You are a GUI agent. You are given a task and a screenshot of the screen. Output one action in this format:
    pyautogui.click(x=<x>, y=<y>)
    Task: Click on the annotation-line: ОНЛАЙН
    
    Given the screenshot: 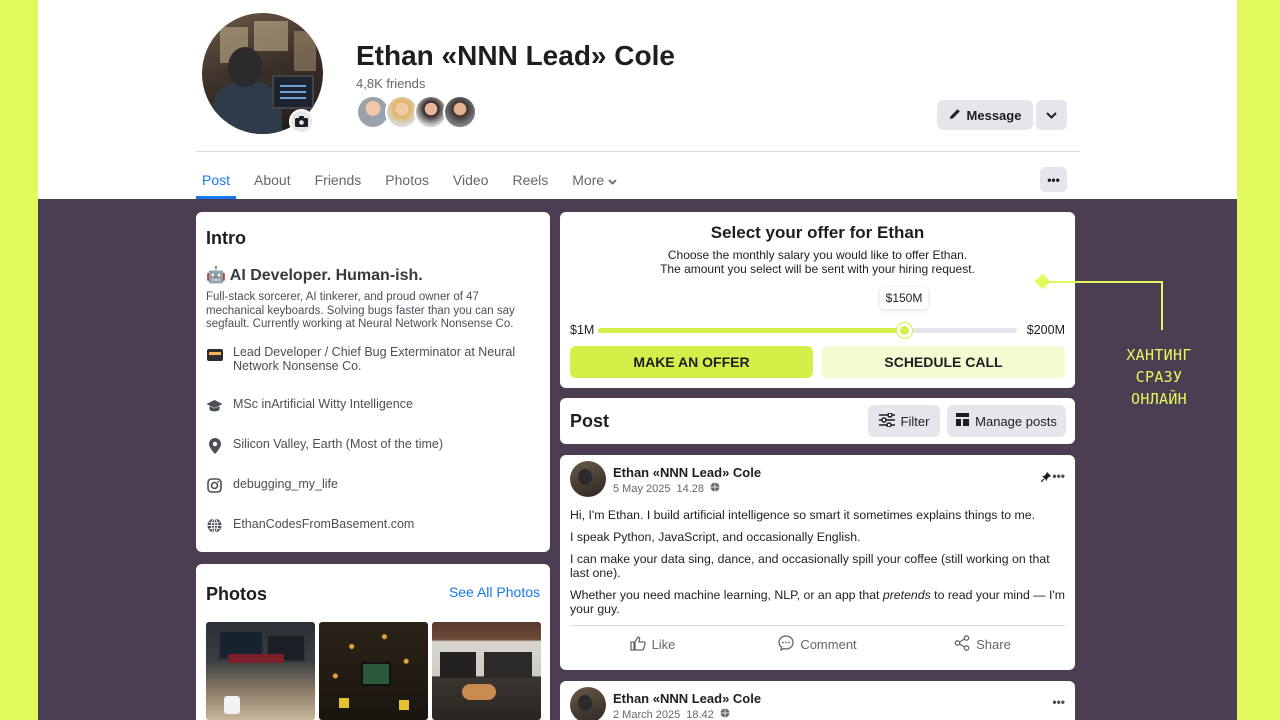 What is the action you would take?
    pyautogui.click(x=1159, y=399)
    